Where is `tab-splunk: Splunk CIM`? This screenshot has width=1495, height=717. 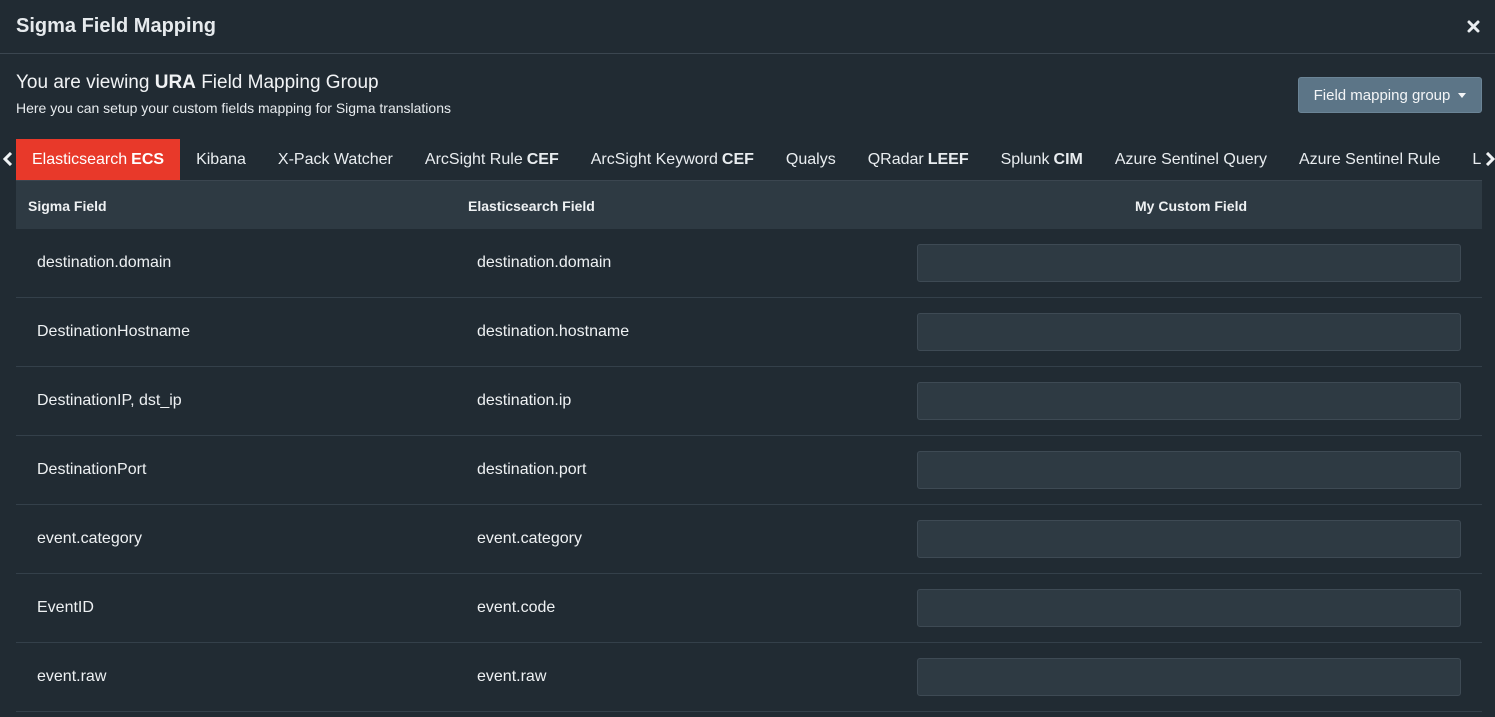 tab-splunk: Splunk CIM is located at coordinates (1042, 159).